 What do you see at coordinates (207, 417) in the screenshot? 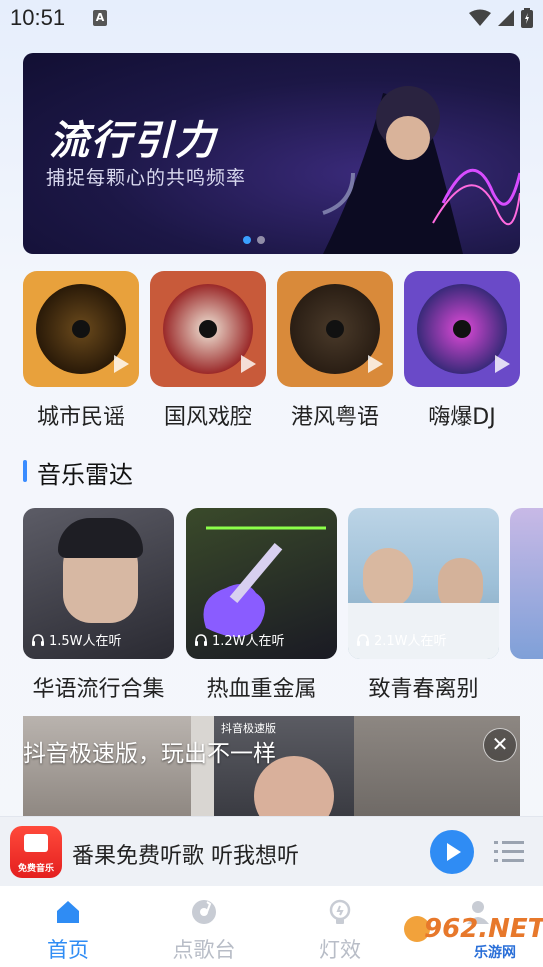
I see `category-label: 国风戏腔` at bounding box center [207, 417].